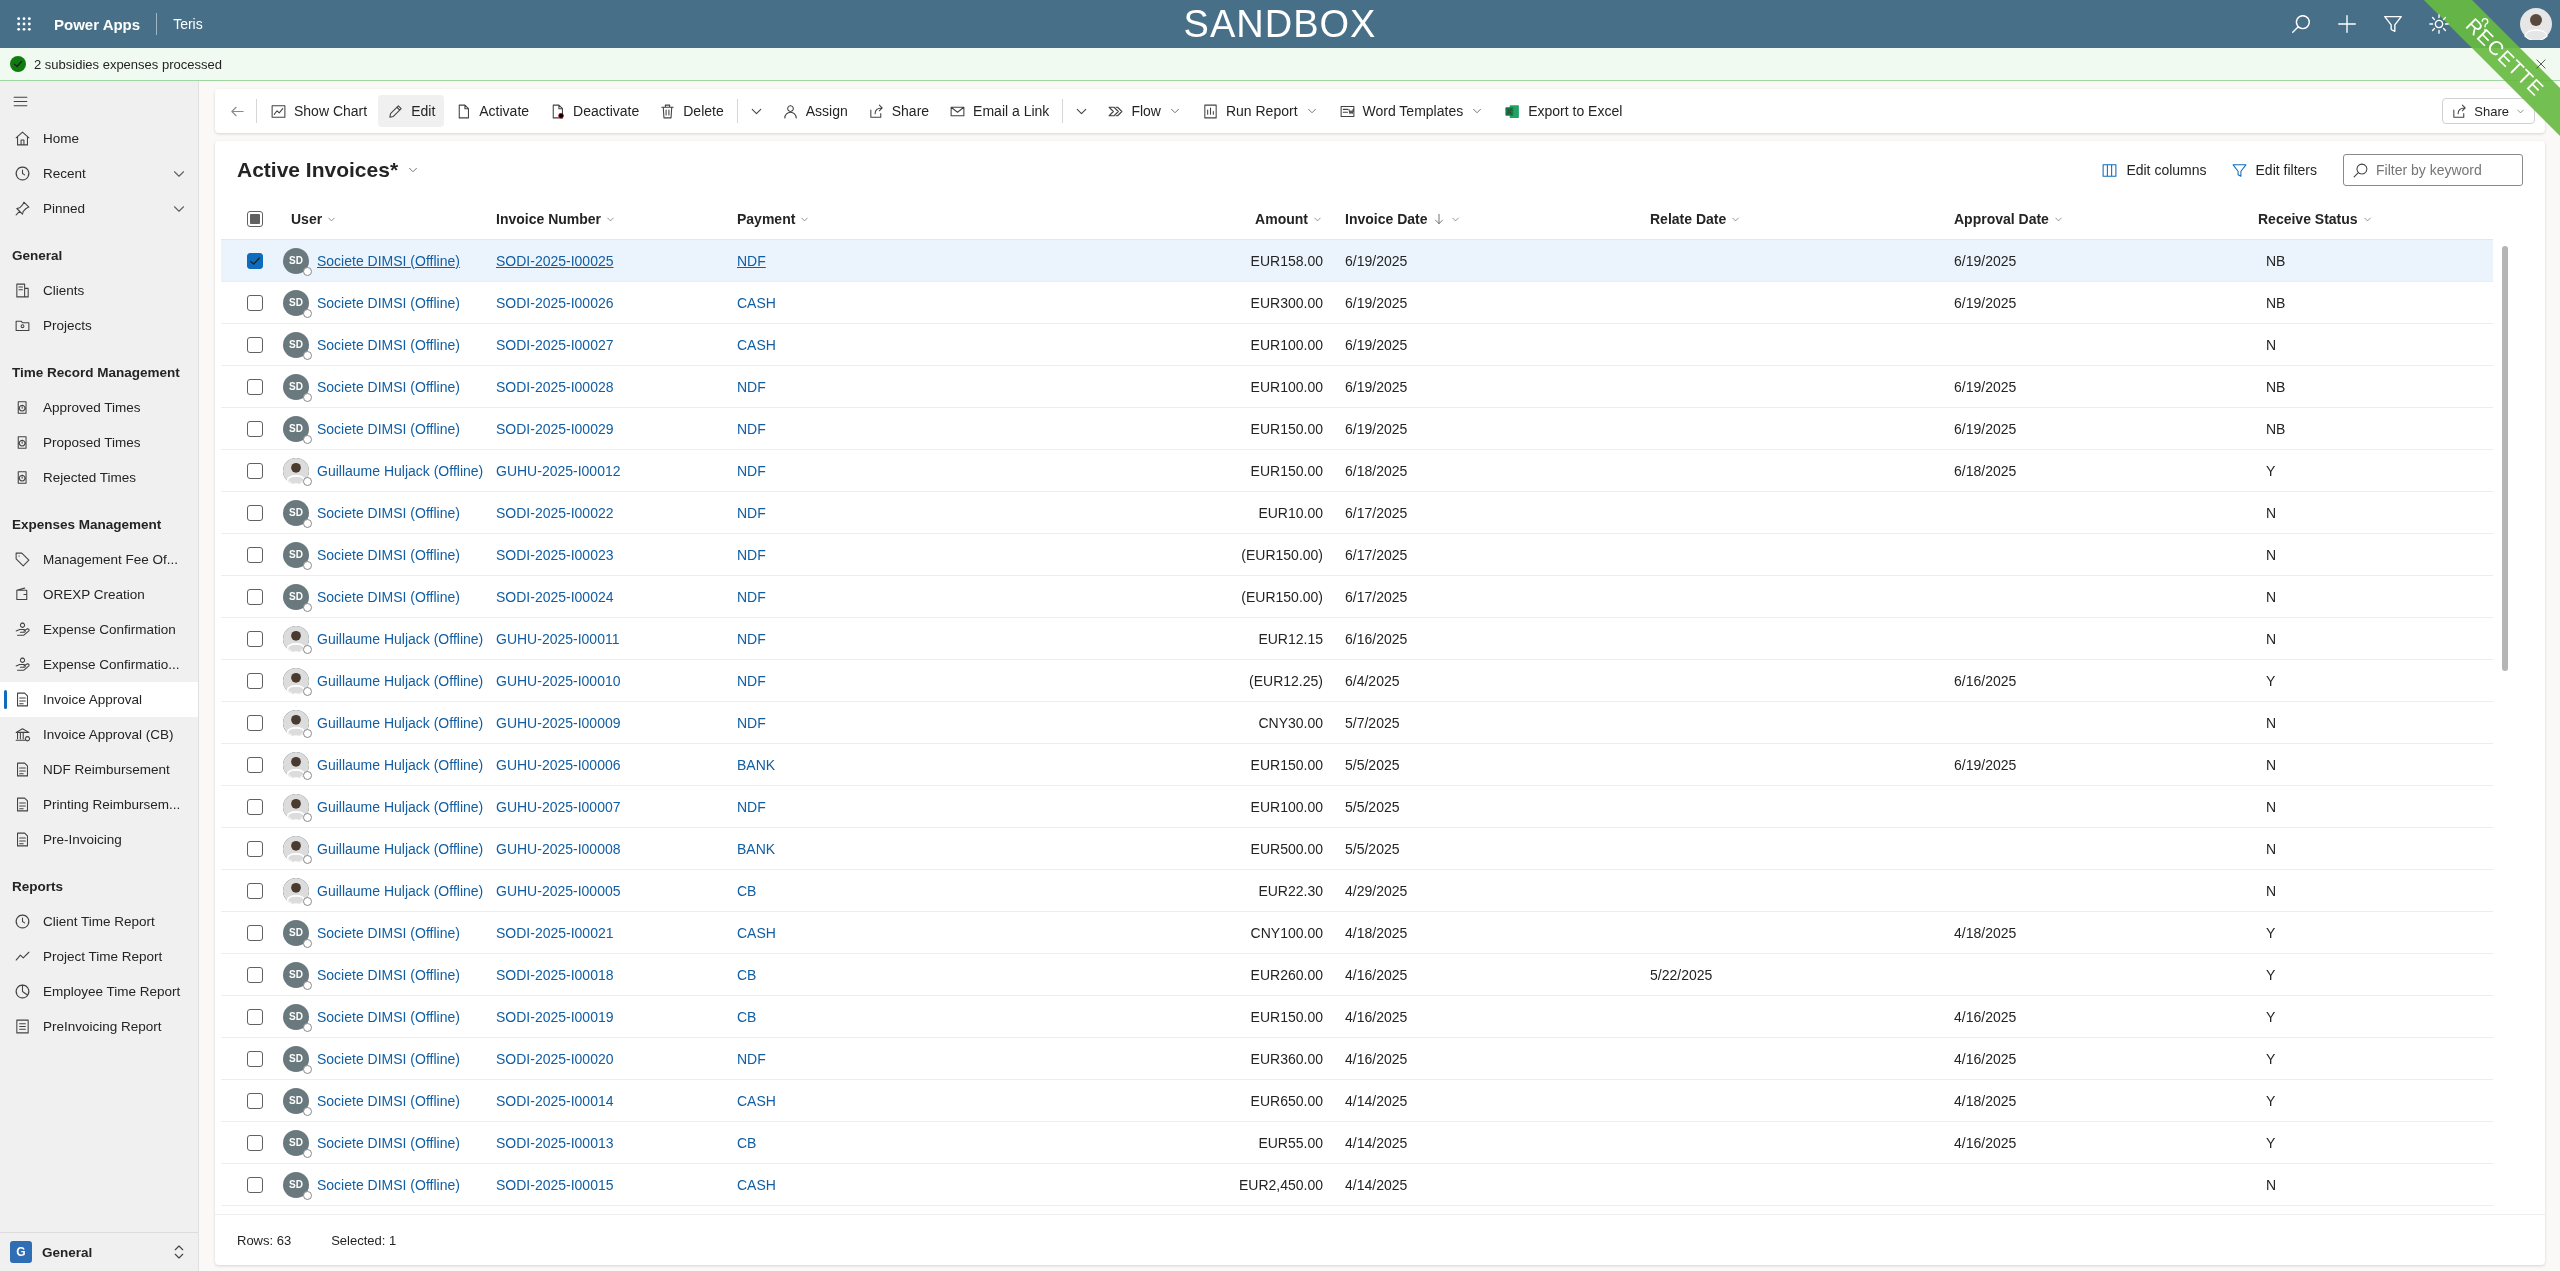  What do you see at coordinates (555, 1058) in the screenshot?
I see `invoice-link: SODI-2025-I00020` at bounding box center [555, 1058].